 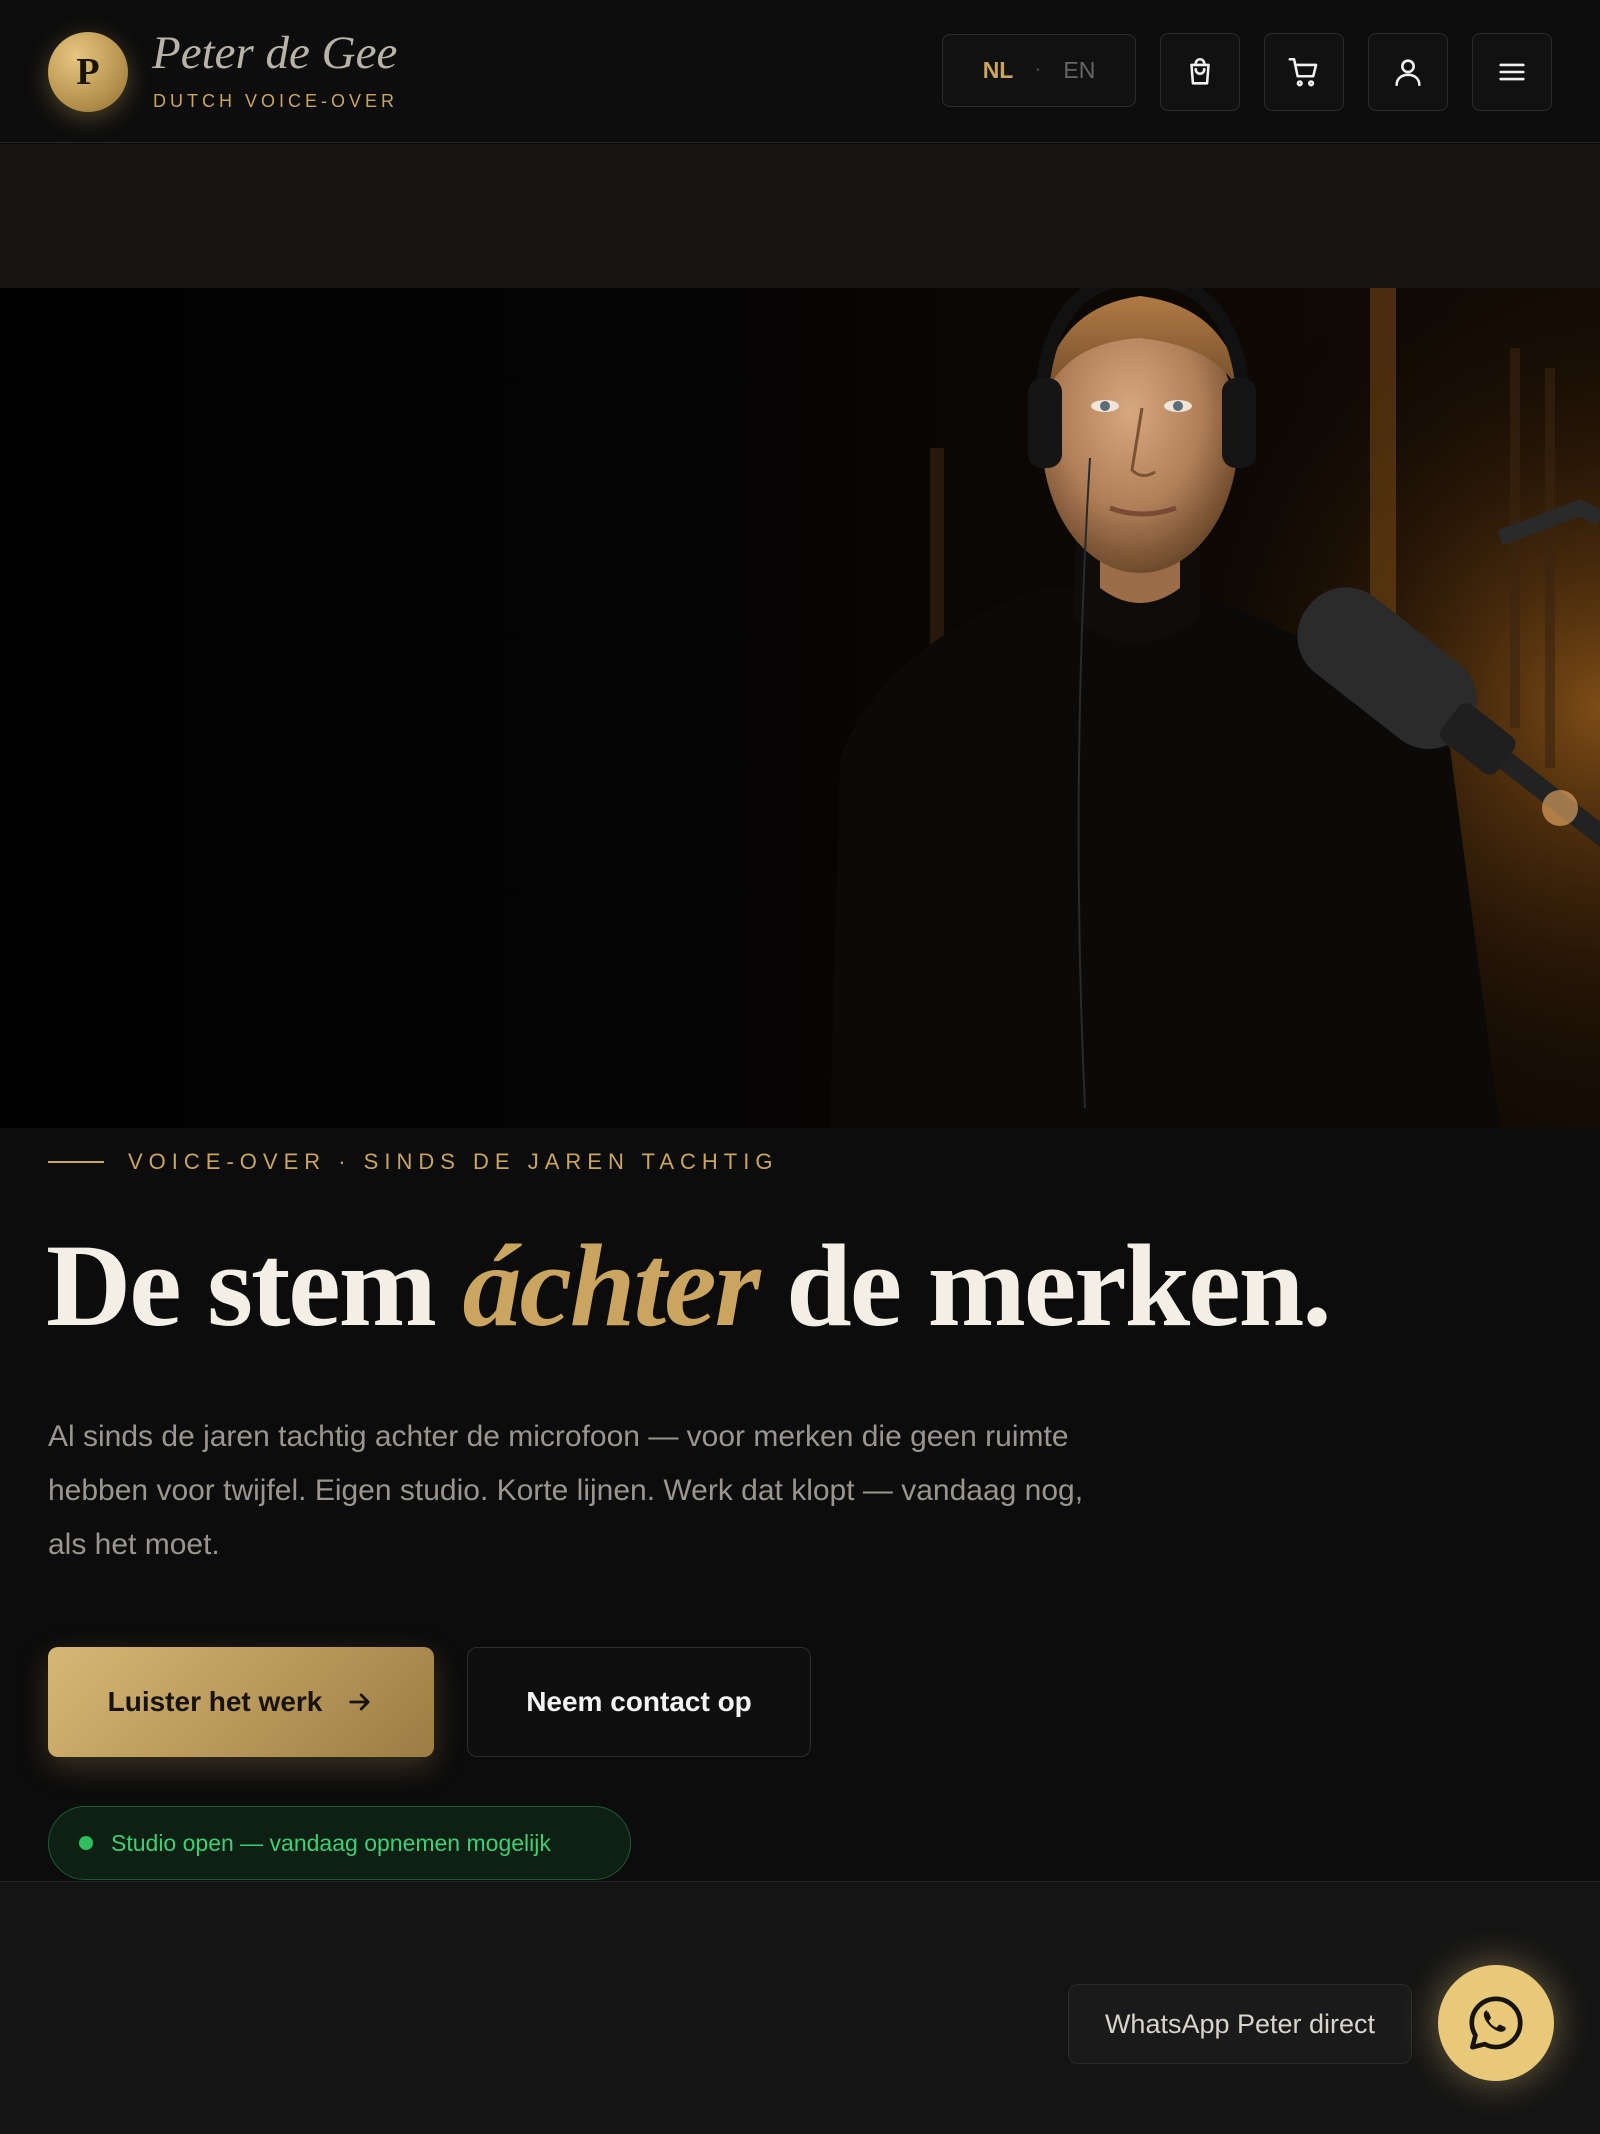 What do you see at coordinates (331, 1842) in the screenshot?
I see `status-text: Studio open — vandaag opnemen mogelijk` at bounding box center [331, 1842].